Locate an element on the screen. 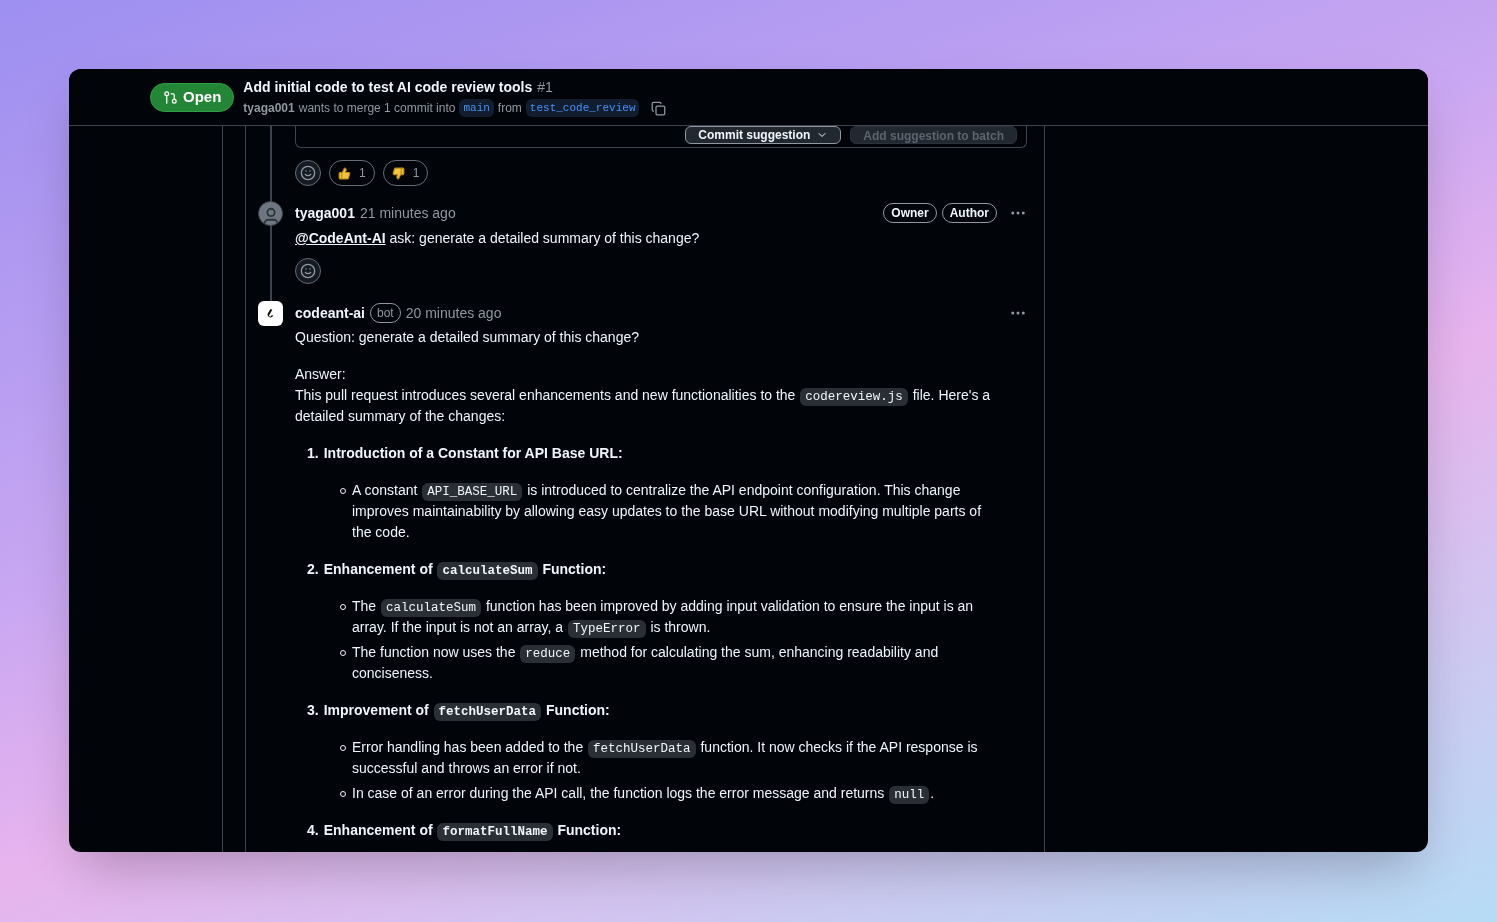 The image size is (1497, 922). list-number: 4. is located at coordinates (313, 830).